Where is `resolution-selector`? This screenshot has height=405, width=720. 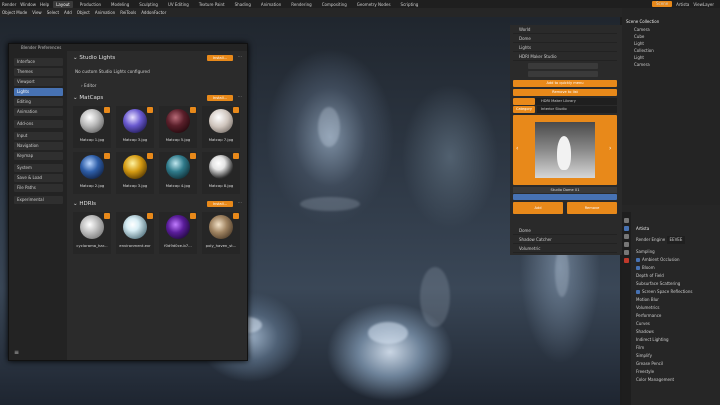
resolution-selector is located at coordinates (565, 197).